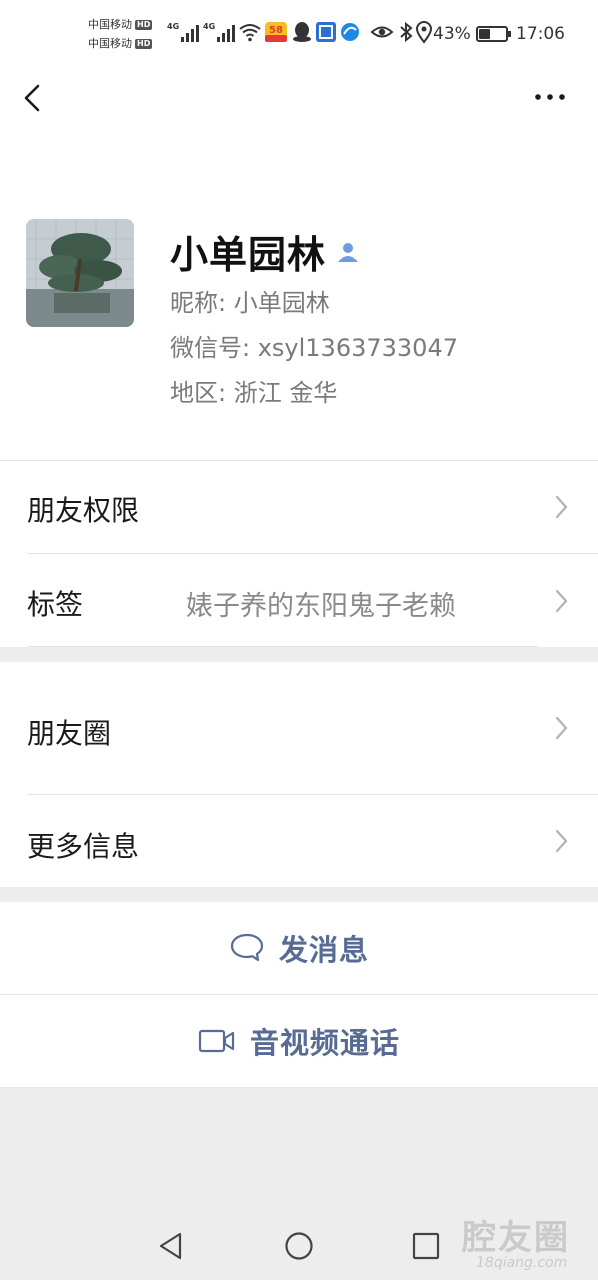  Describe the element at coordinates (299, 1246) in the screenshot. I see `nav-home-icon` at that location.